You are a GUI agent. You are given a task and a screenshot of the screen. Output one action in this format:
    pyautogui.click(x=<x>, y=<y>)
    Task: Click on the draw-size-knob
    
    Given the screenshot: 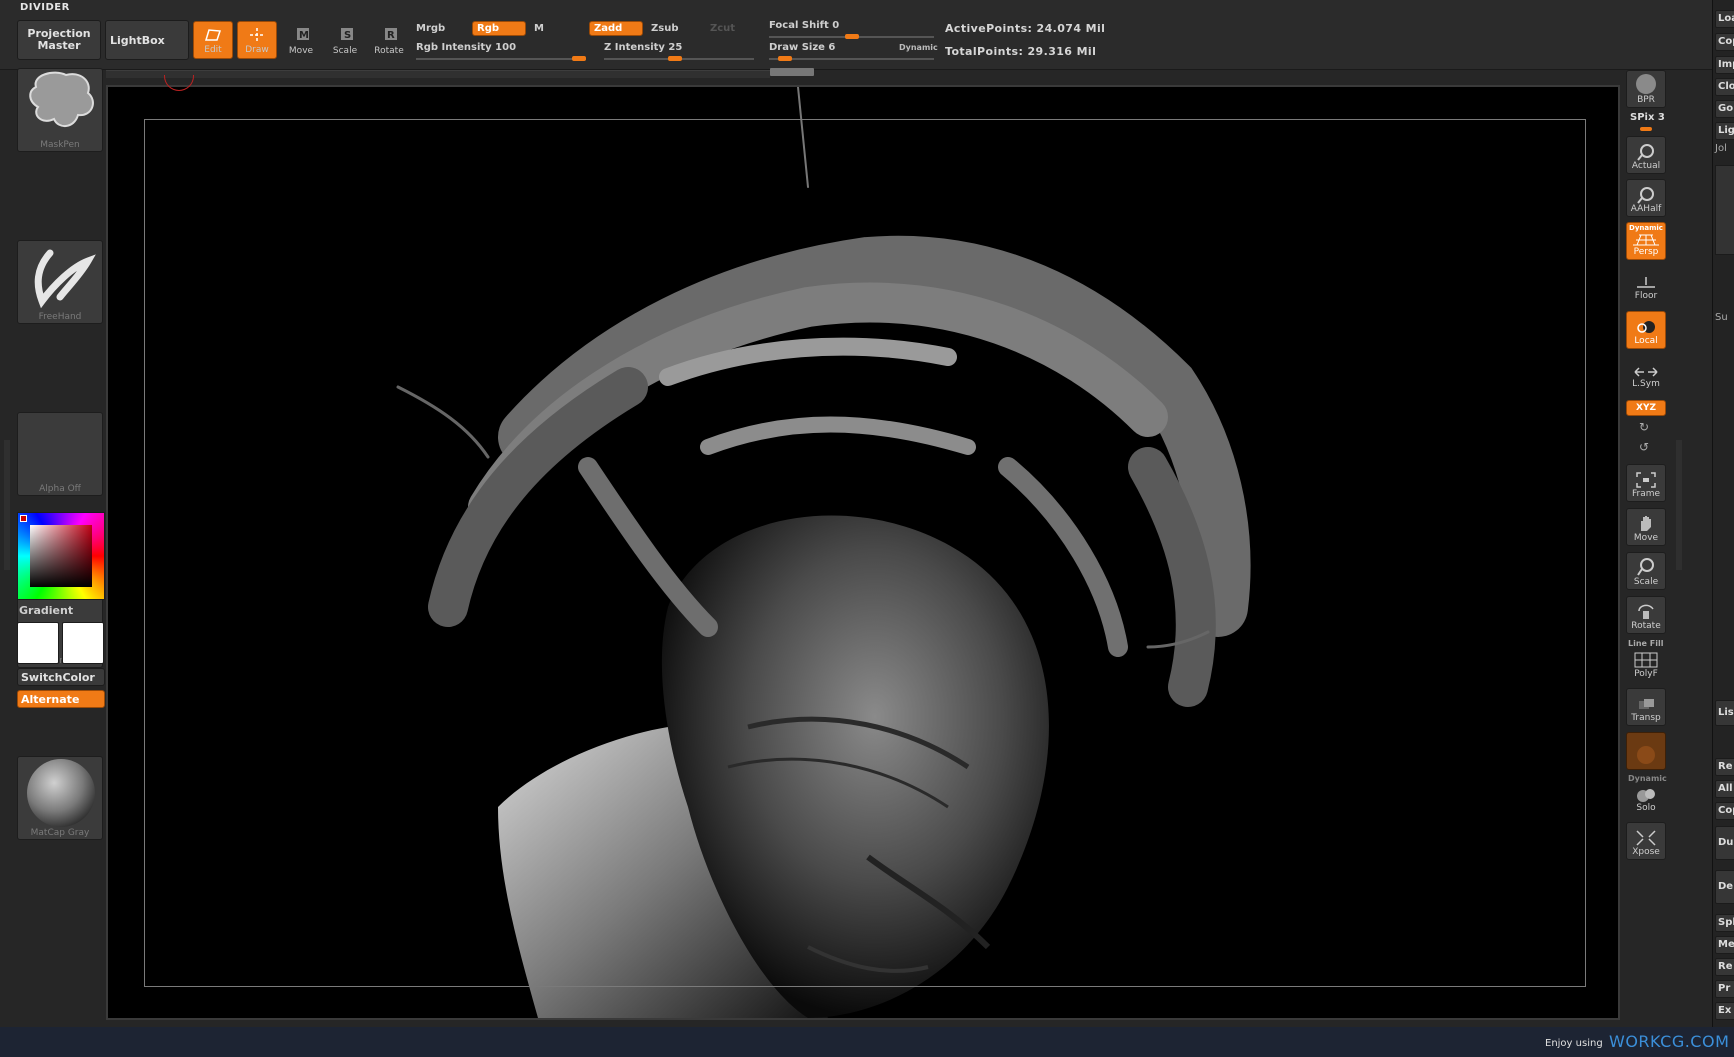 What is the action you would take?
    pyautogui.click(x=785, y=58)
    